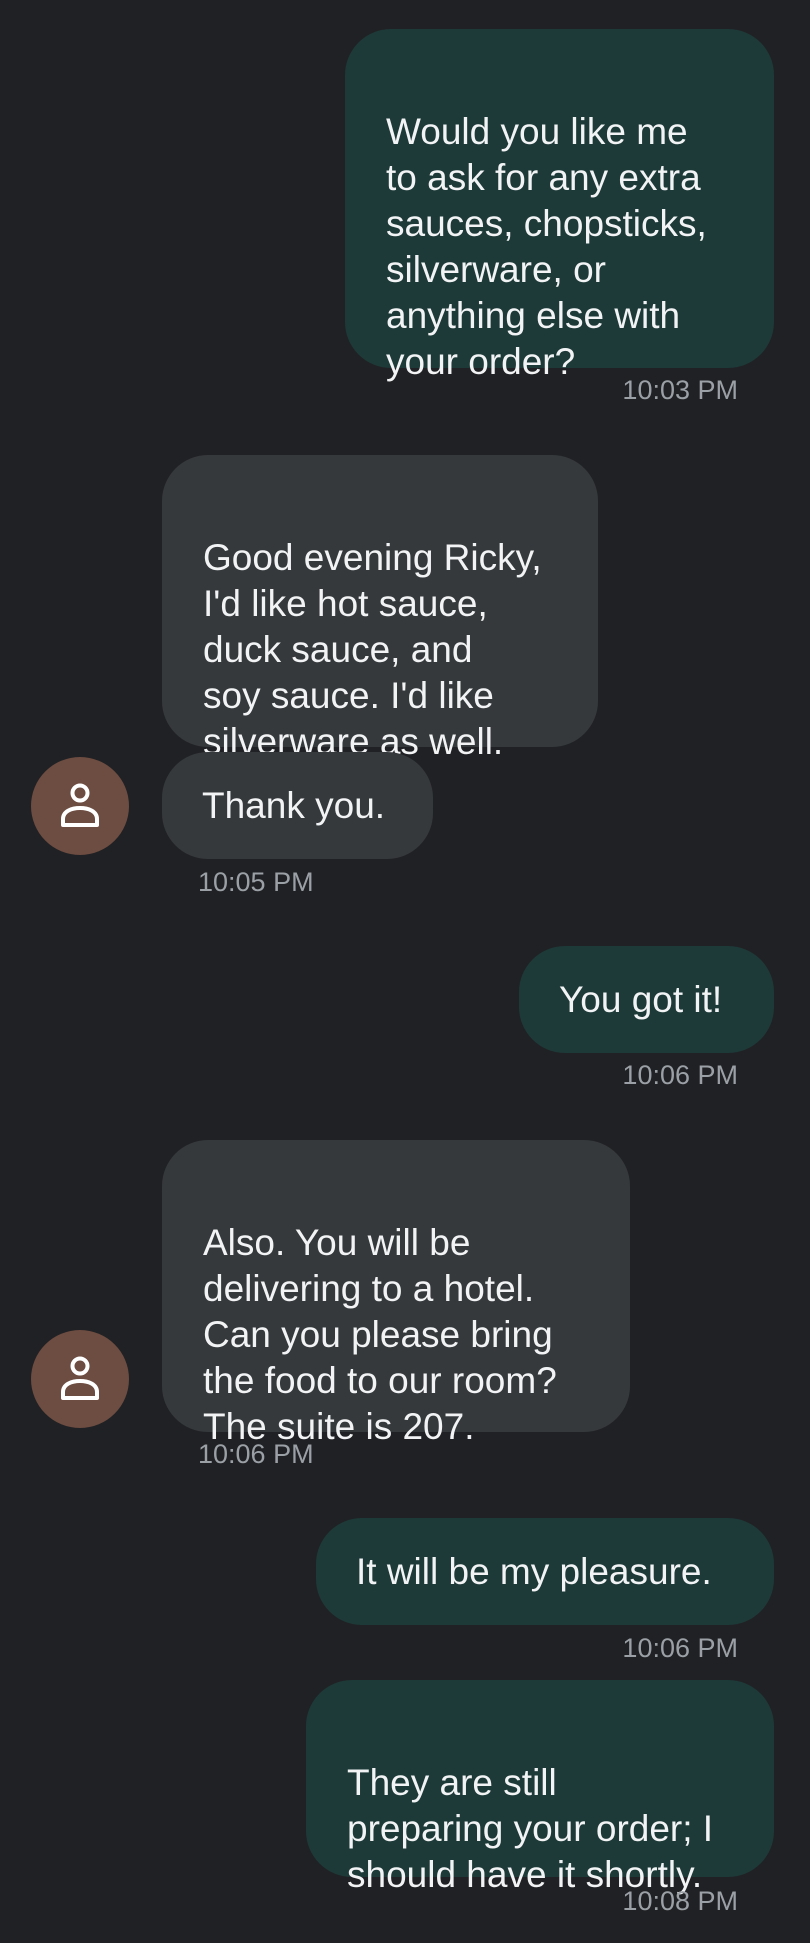 Image resolution: width=810 pixels, height=1943 pixels. I want to click on message-text: You got it!, so click(641, 999).